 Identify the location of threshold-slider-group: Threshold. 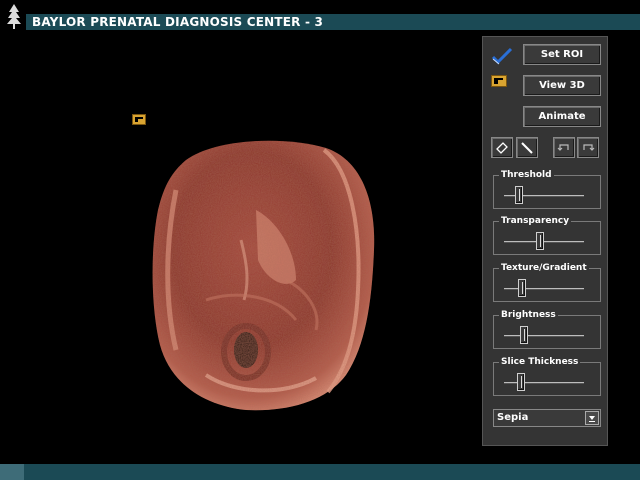
(547, 189).